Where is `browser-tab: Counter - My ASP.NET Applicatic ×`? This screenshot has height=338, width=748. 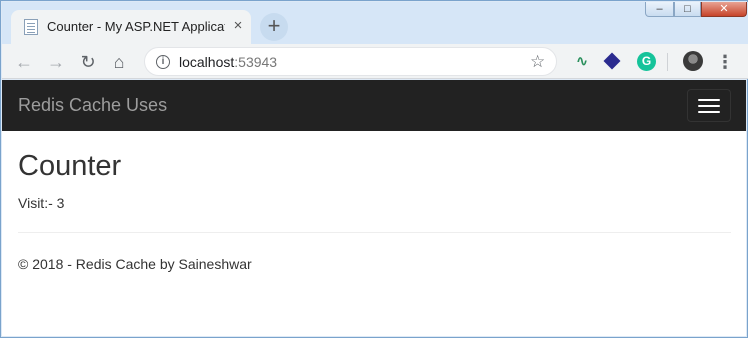
browser-tab: Counter - My ASP.NET Applicatic × is located at coordinates (131, 27).